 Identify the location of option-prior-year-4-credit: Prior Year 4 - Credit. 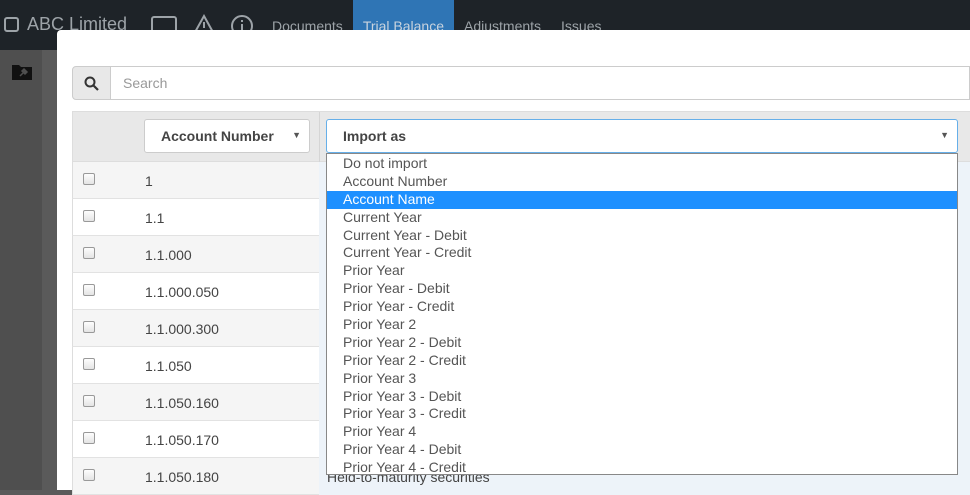
(642, 468).